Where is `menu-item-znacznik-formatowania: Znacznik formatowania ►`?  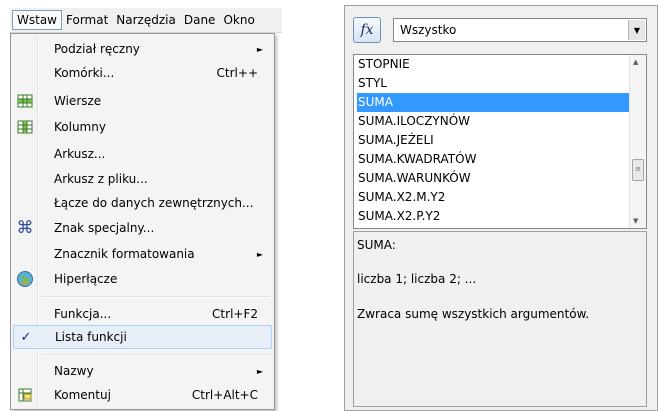
menu-item-znacznik-formatowania: Znacznik formatowania ► is located at coordinates (142, 254).